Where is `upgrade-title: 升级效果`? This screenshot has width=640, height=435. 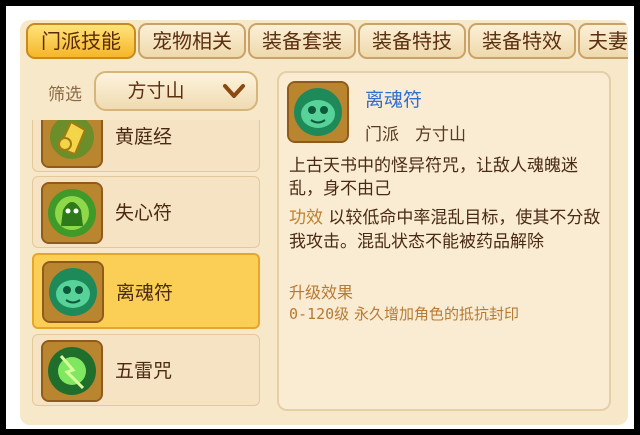
upgrade-title: 升级效果 is located at coordinates (321, 292).